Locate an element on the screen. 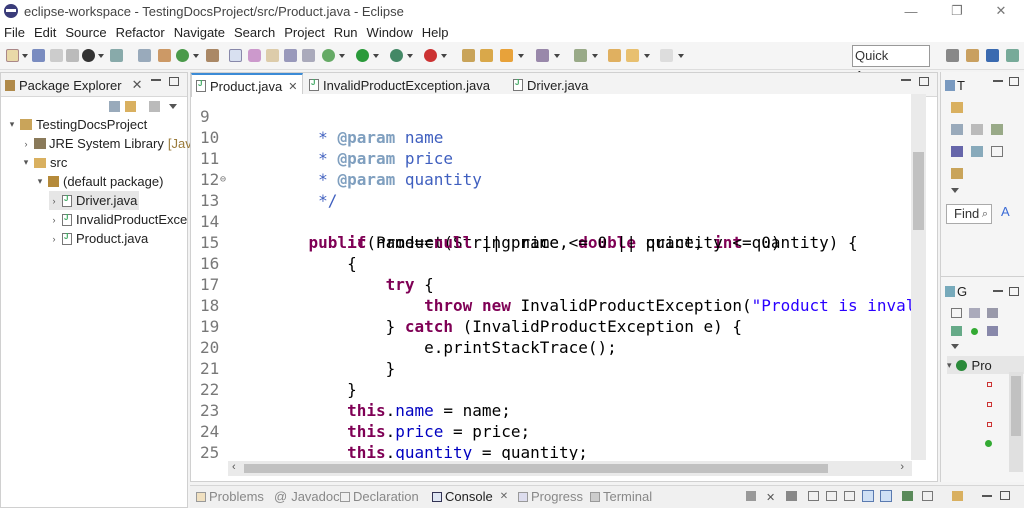  build-icon is located at coordinates (164, 55).